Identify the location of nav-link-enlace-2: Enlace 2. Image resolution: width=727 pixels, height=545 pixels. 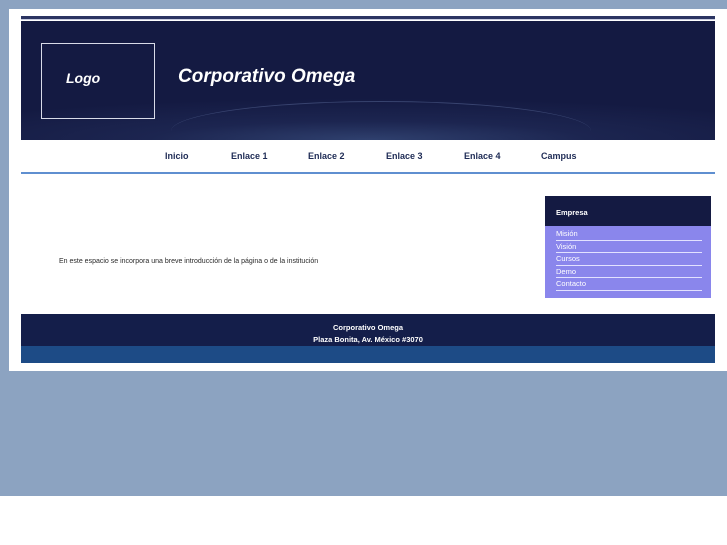
(326, 156).